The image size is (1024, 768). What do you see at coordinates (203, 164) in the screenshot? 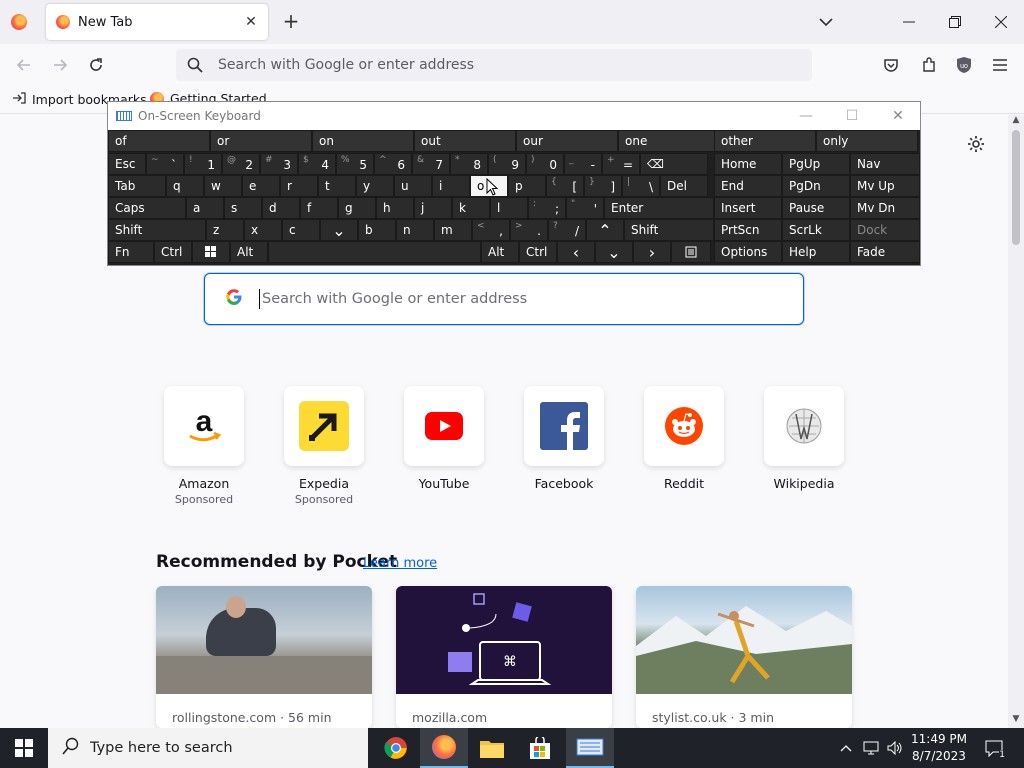
I see `key-1: ! 1` at bounding box center [203, 164].